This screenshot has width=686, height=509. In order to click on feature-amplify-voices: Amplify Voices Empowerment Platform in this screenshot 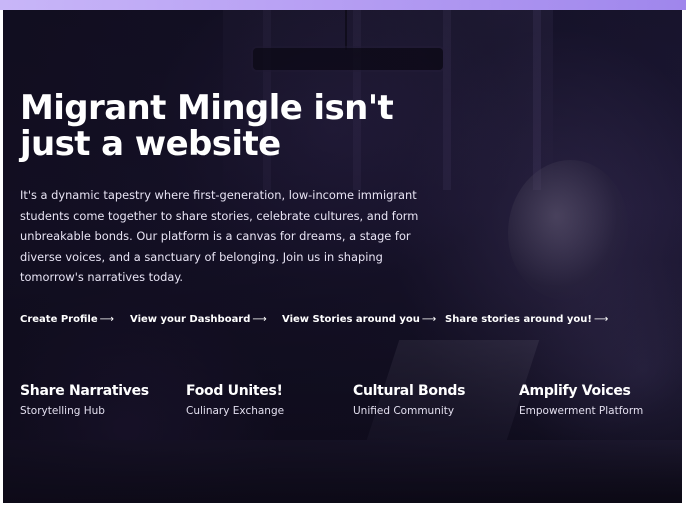, I will do `click(599, 400)`.